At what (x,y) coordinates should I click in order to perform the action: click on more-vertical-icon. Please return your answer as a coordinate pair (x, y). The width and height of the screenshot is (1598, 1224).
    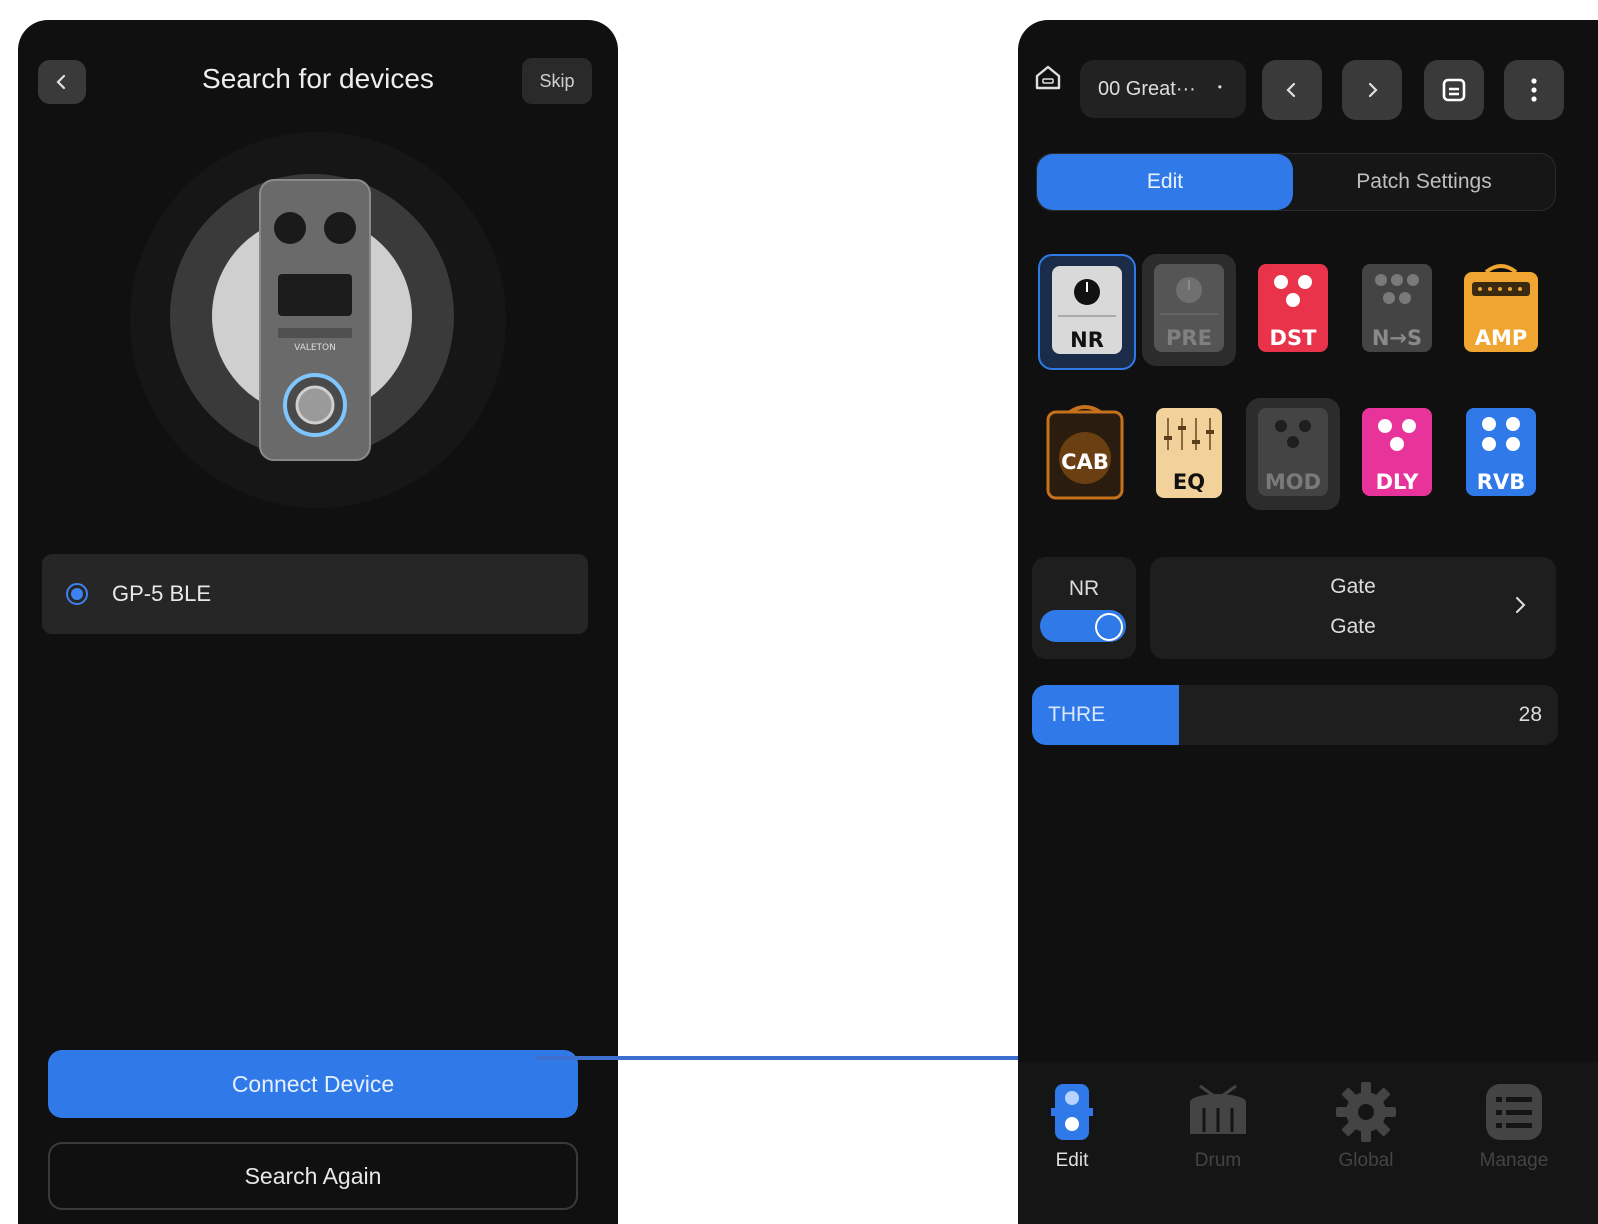
    Looking at the image, I should click on (1534, 90).